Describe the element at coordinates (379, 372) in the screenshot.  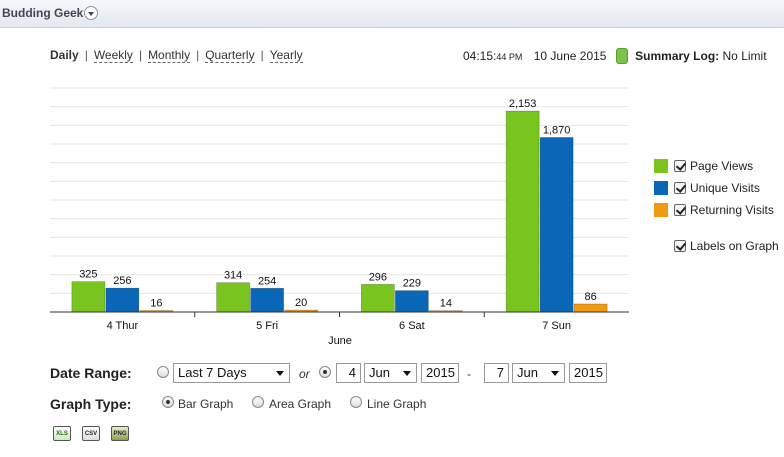
I see `from-month-value: Jun` at that location.